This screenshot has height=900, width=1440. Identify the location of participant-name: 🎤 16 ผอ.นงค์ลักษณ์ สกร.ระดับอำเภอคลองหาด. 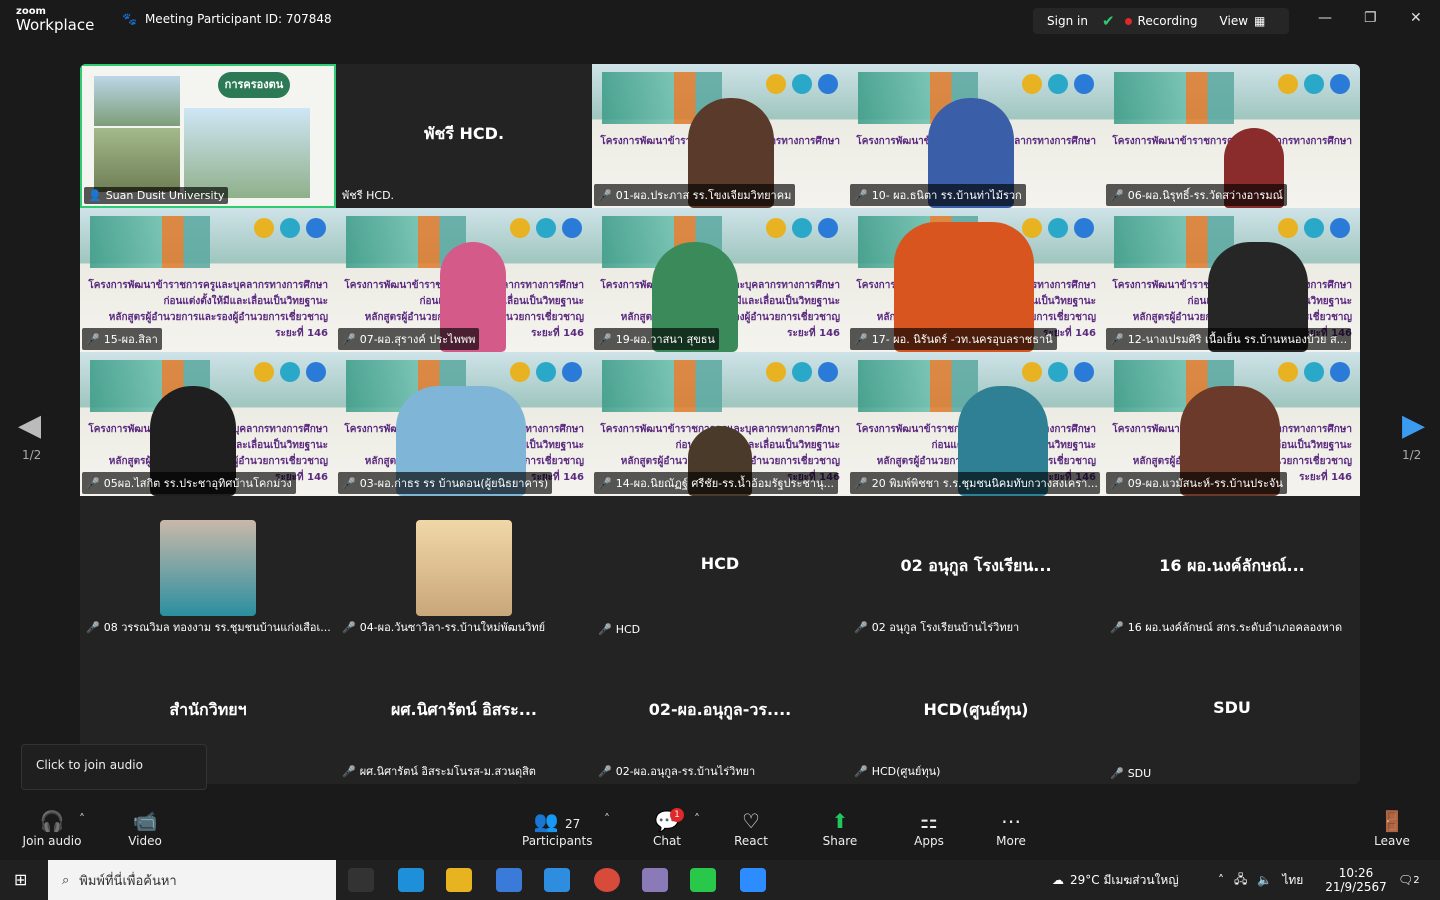
(1226, 627).